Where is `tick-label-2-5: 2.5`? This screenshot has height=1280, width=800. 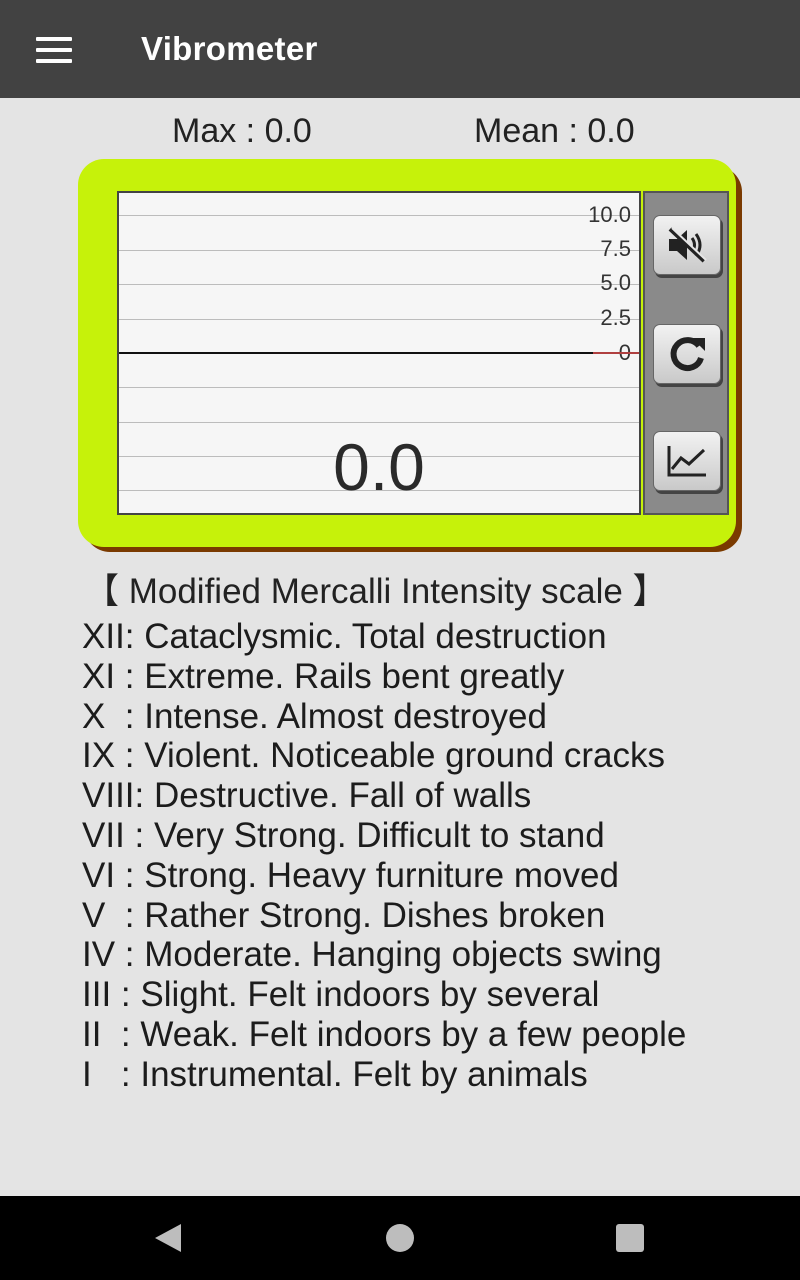
tick-label-2-5: 2.5 is located at coordinates (615, 317).